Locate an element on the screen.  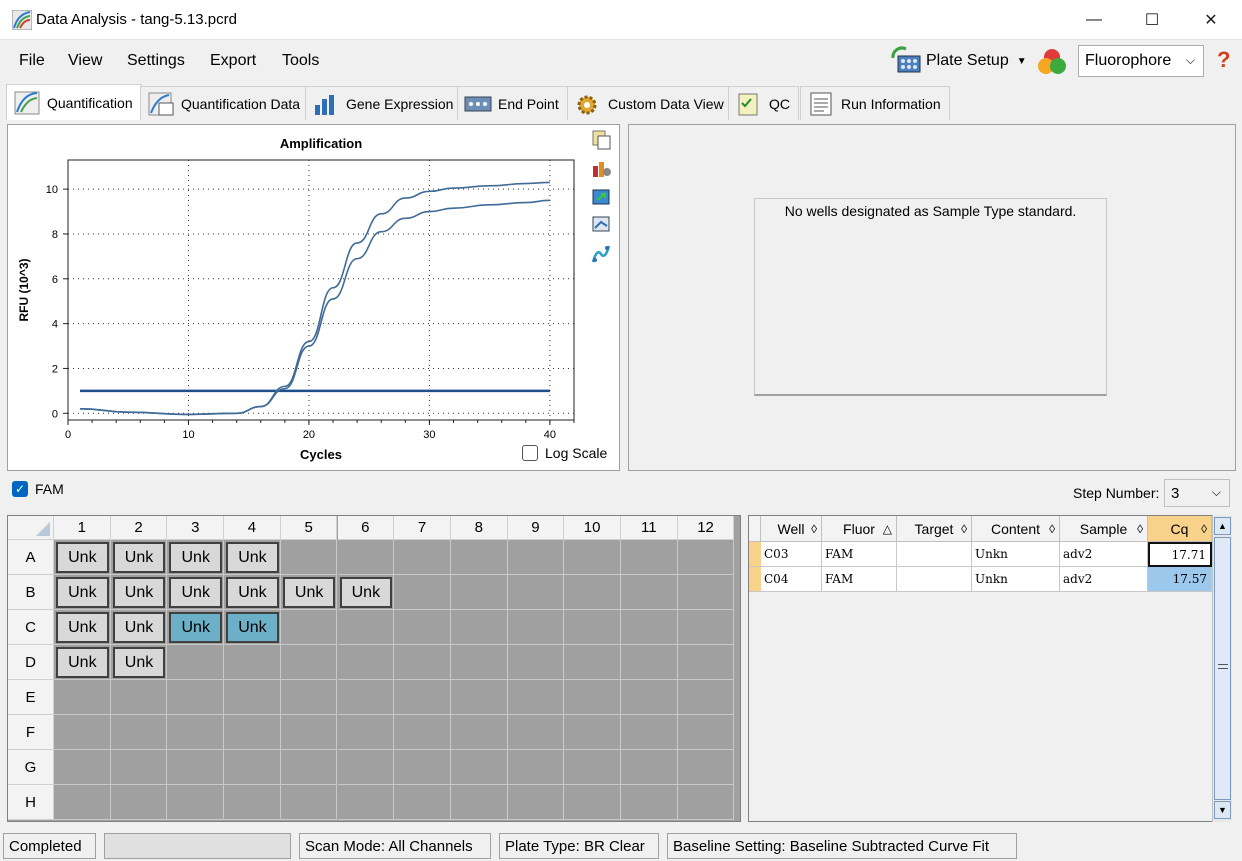
fam-checkbox: ✓ is located at coordinates (20, 489).